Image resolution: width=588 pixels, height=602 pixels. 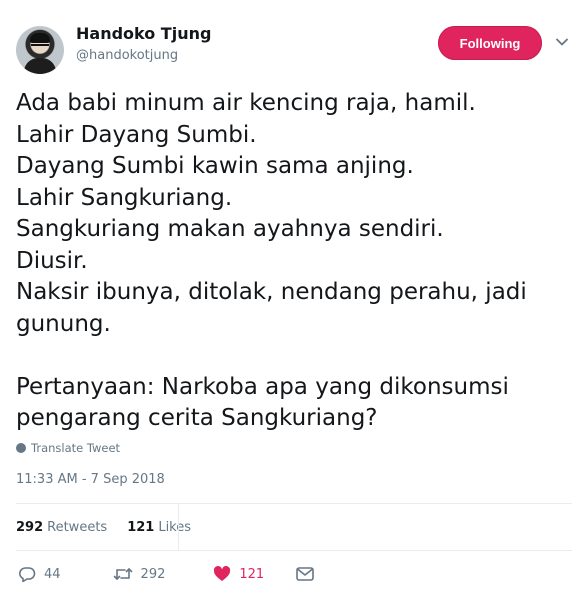 I want to click on tweet-header: Handoko Tjung @handokotjung Following, so click(x=294, y=48).